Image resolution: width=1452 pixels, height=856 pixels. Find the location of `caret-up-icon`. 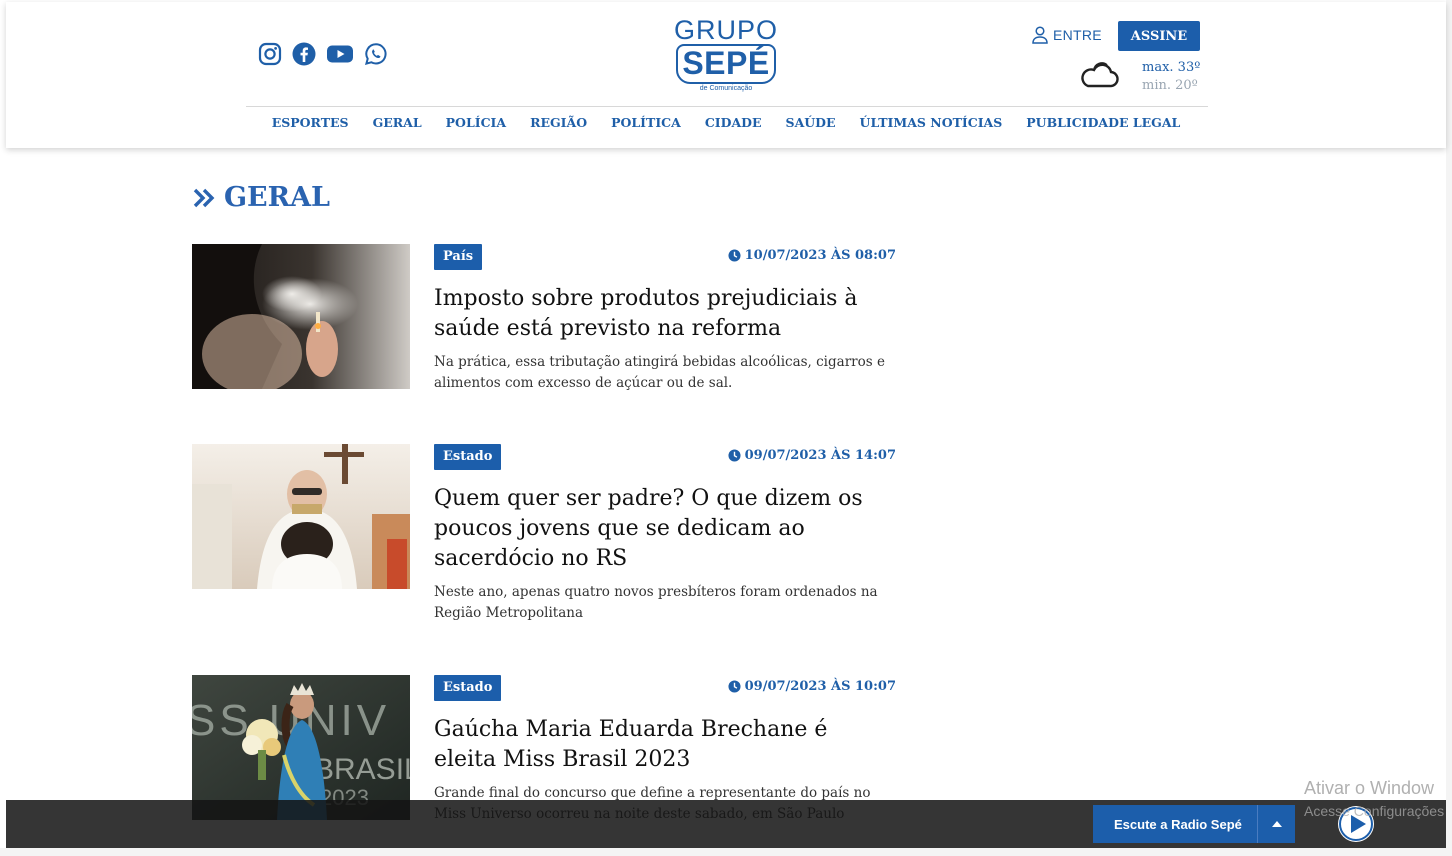

caret-up-icon is located at coordinates (1276, 824).